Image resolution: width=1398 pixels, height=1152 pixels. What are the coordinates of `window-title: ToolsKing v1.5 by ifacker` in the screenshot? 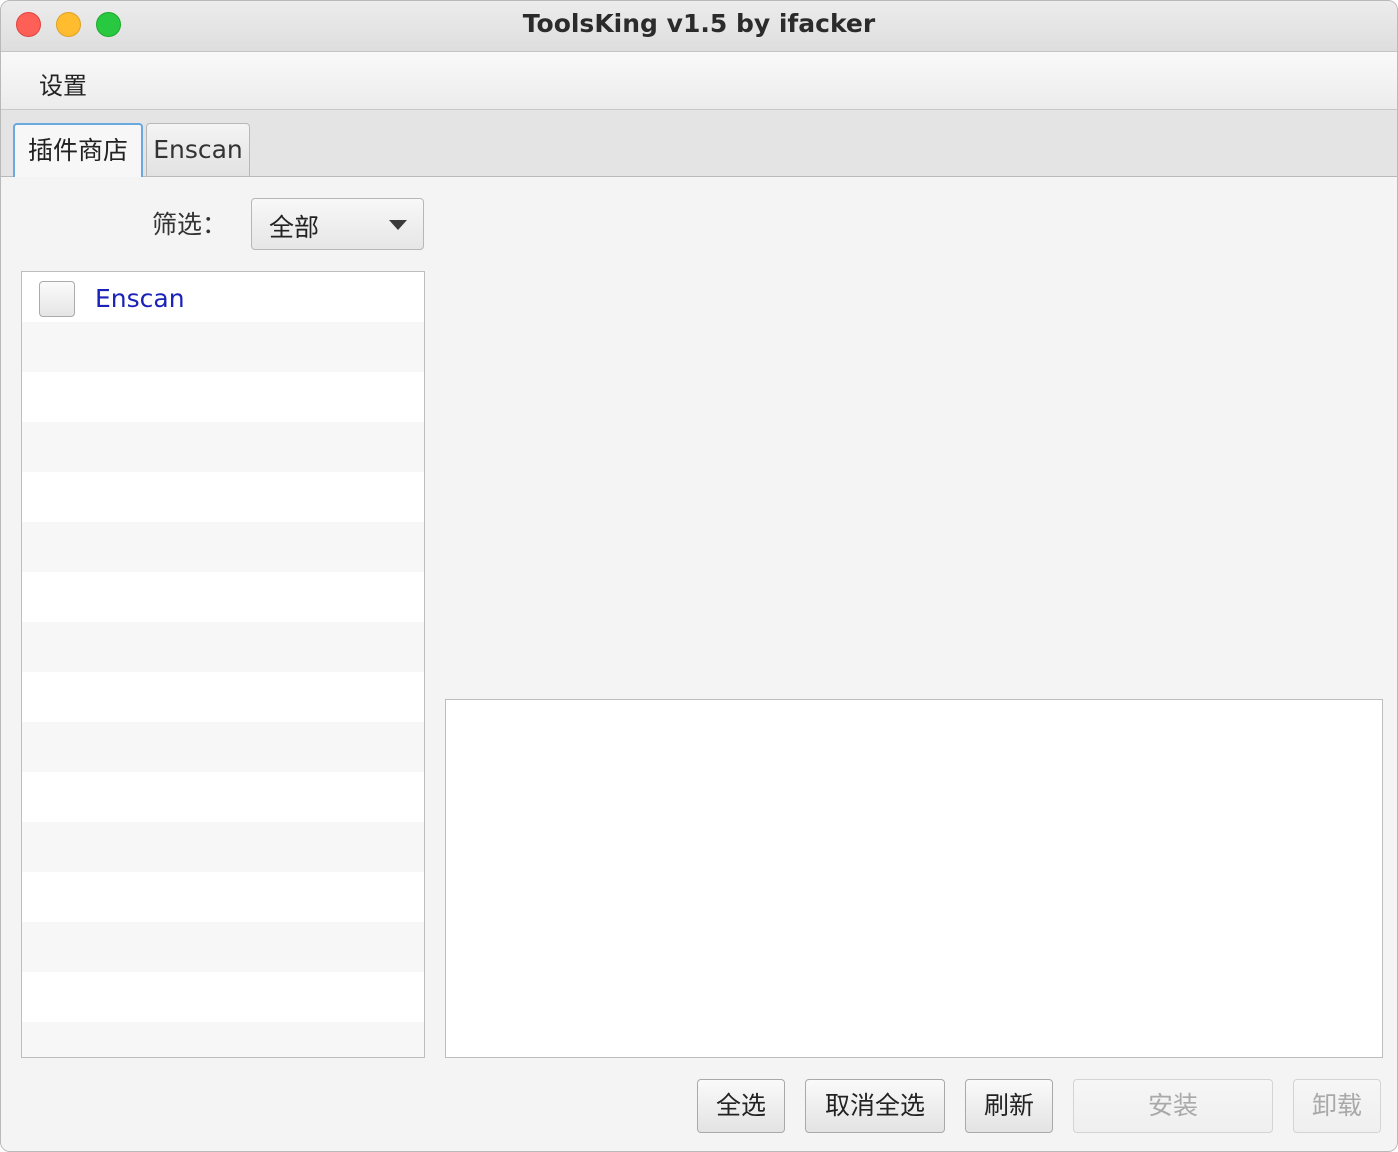 It's located at (699, 23).